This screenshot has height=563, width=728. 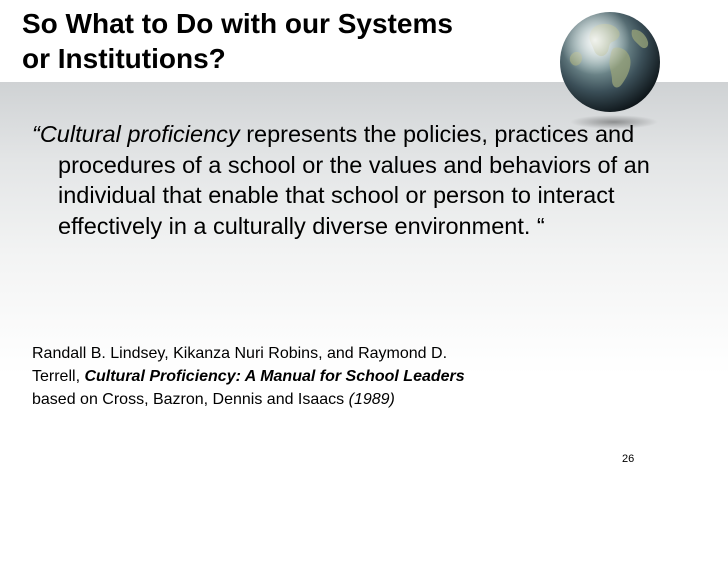 I want to click on slide-title-line2: or Institutions?, so click(x=124, y=58).